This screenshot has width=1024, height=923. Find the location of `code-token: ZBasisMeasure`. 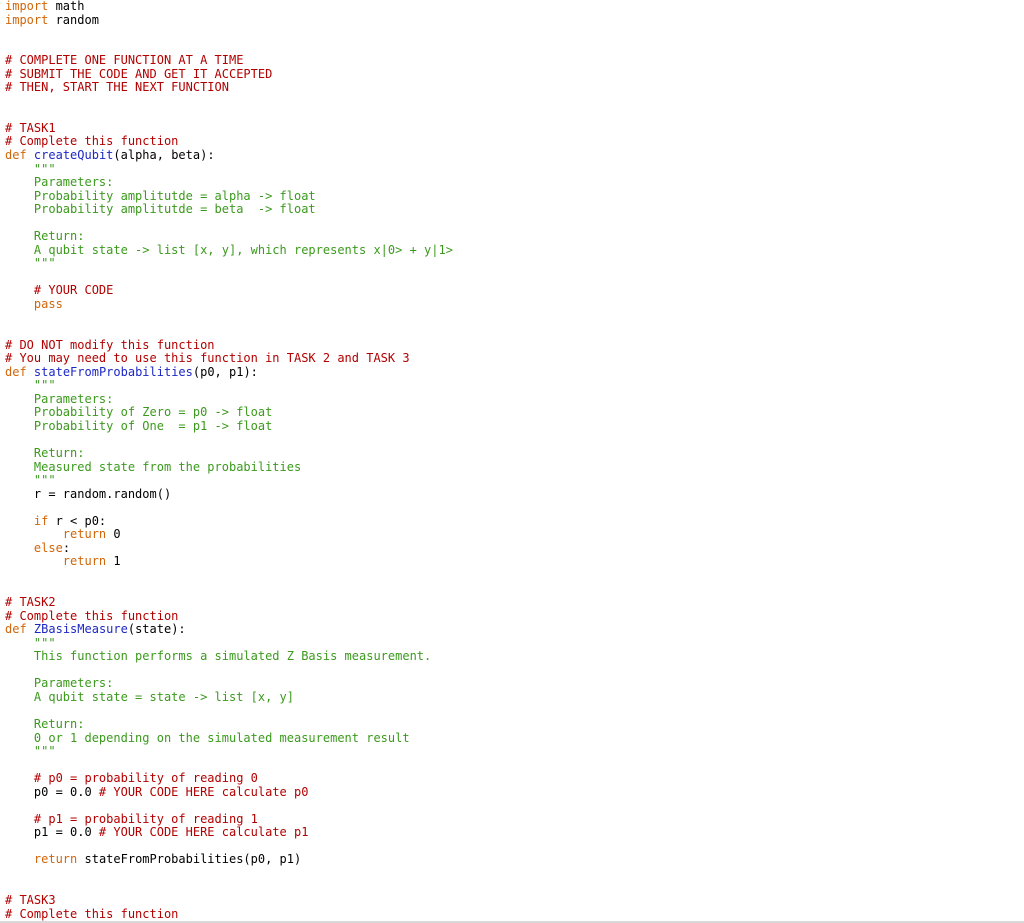

code-token: ZBasisMeasure is located at coordinates (80, 629).